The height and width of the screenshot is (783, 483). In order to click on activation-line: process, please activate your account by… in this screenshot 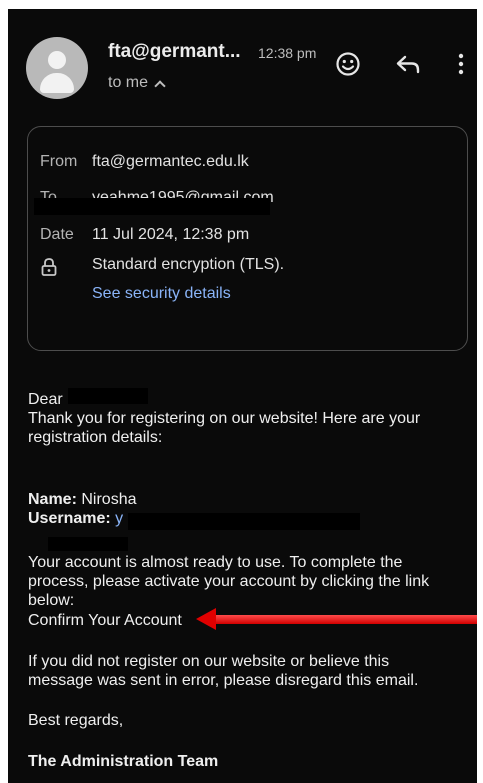, I will do `click(229, 581)`.